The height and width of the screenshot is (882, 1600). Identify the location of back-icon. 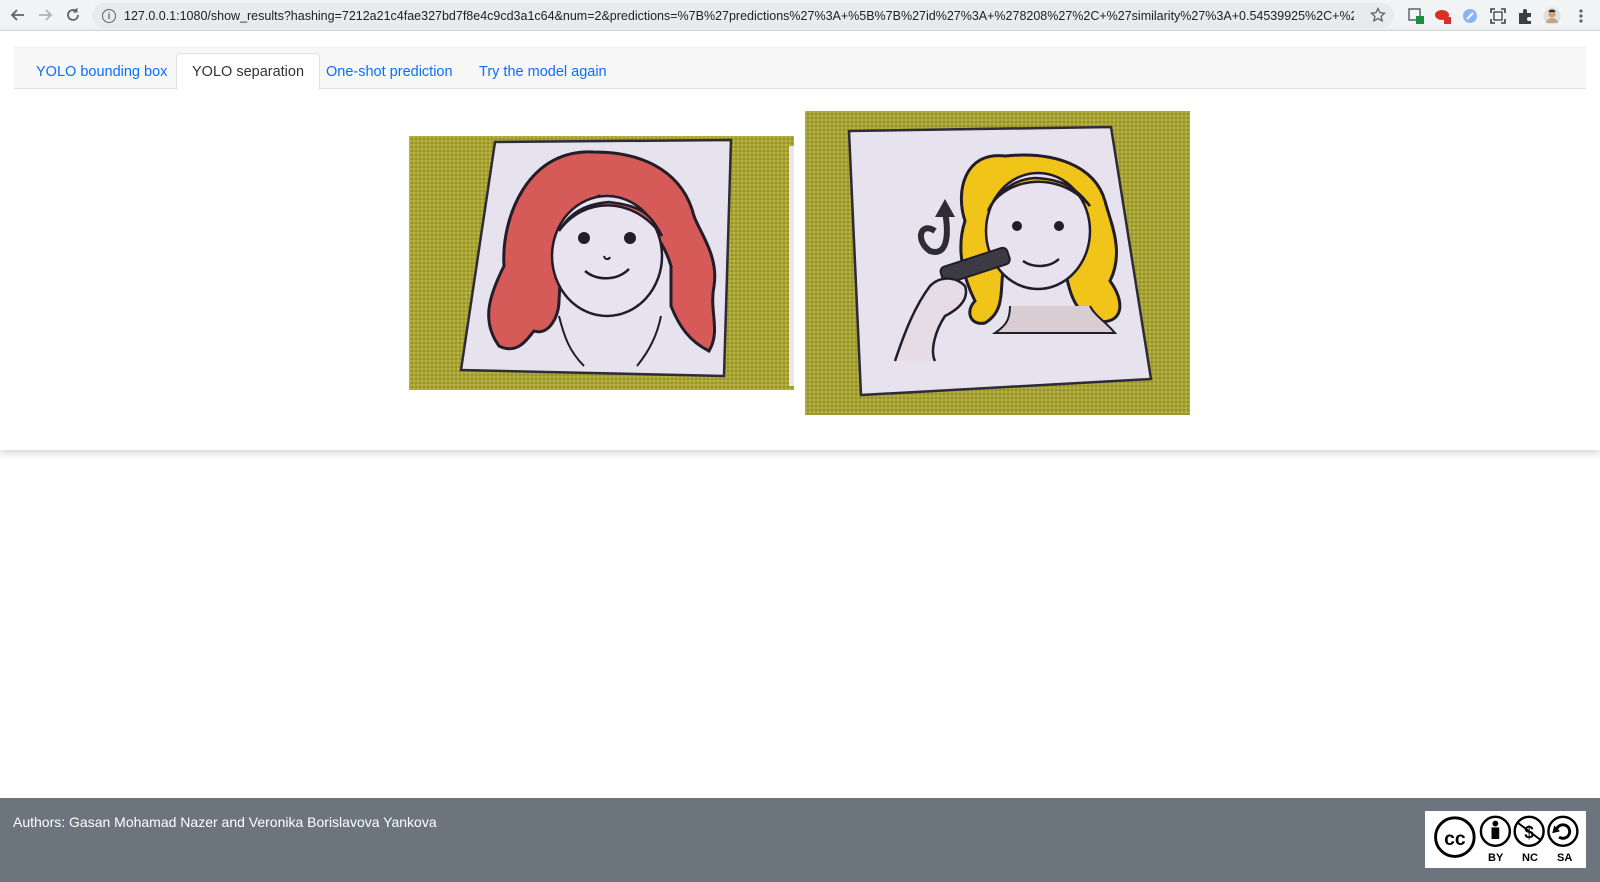
(18, 15).